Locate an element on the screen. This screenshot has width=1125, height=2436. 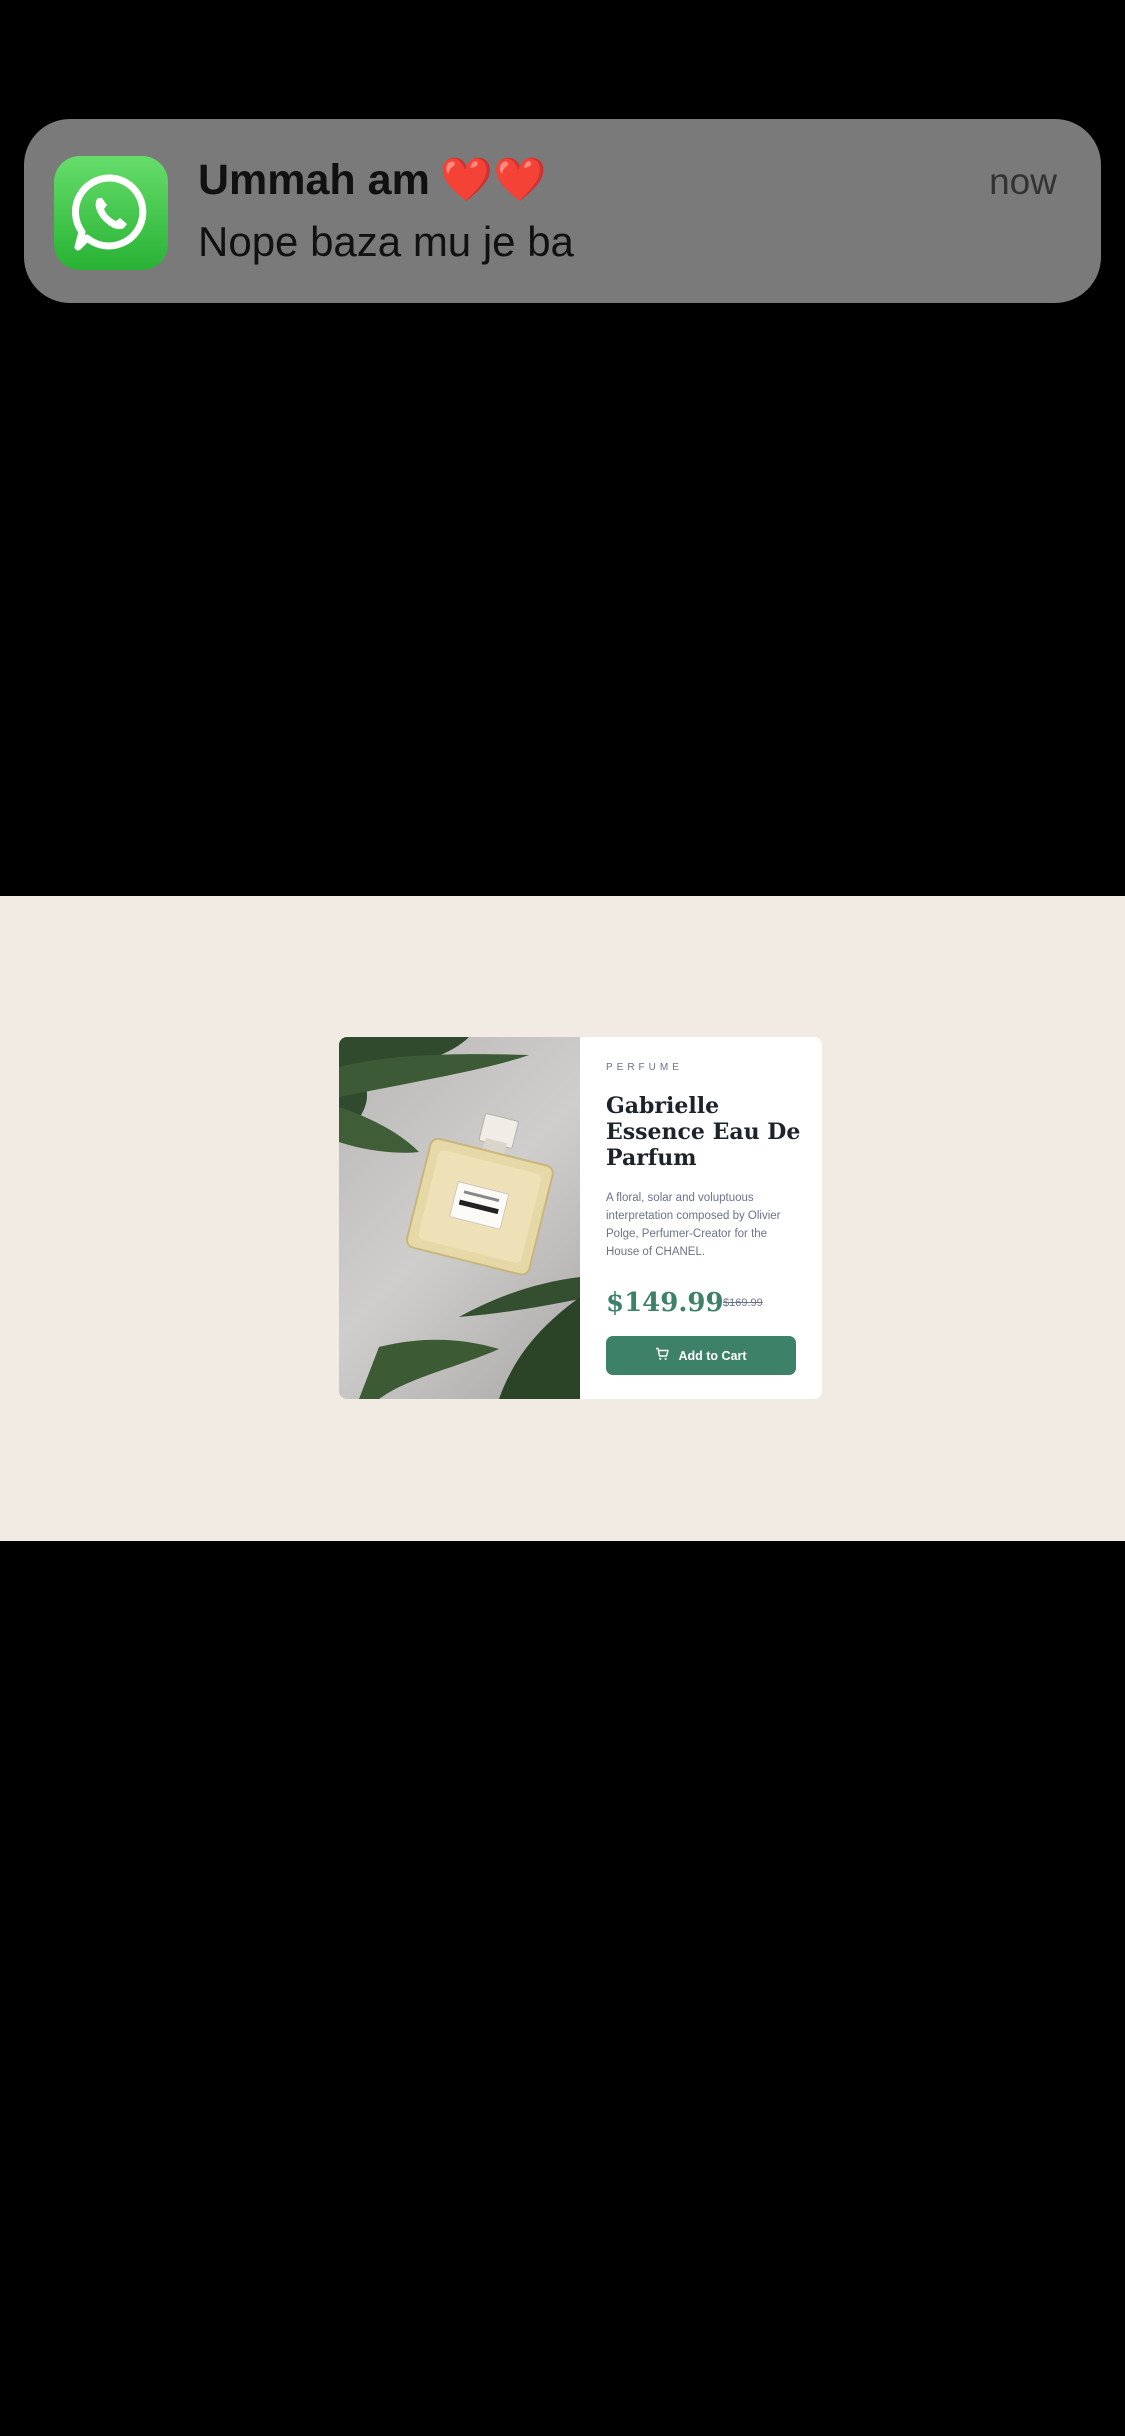
product-title: Gabrielle Essence Eau De Parfum is located at coordinates (703, 1132).